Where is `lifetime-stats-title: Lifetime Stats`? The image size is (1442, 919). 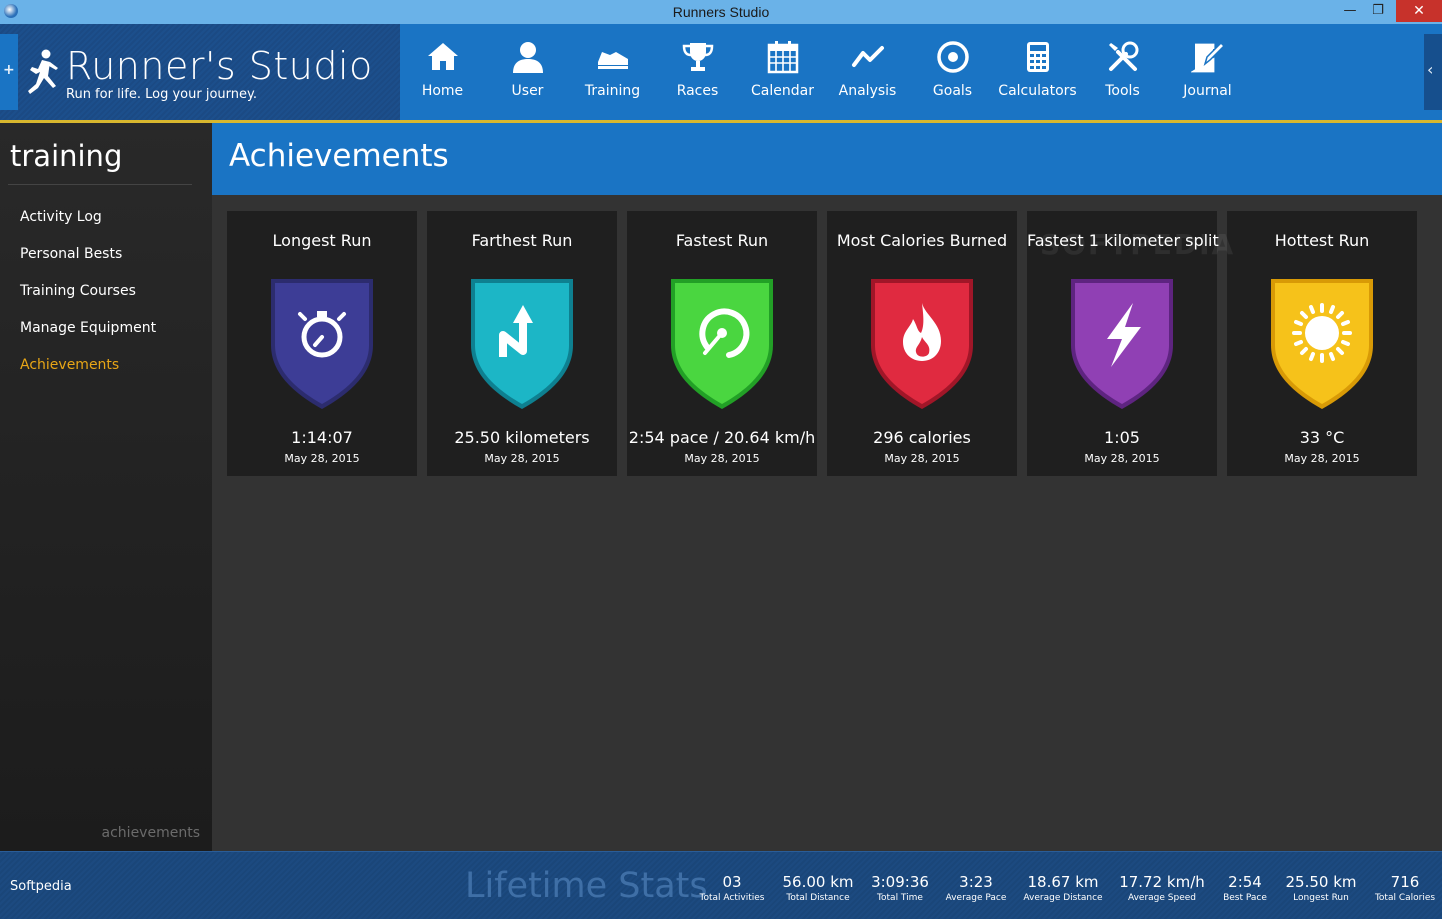 lifetime-stats-title: Lifetime Stats is located at coordinates (586, 886).